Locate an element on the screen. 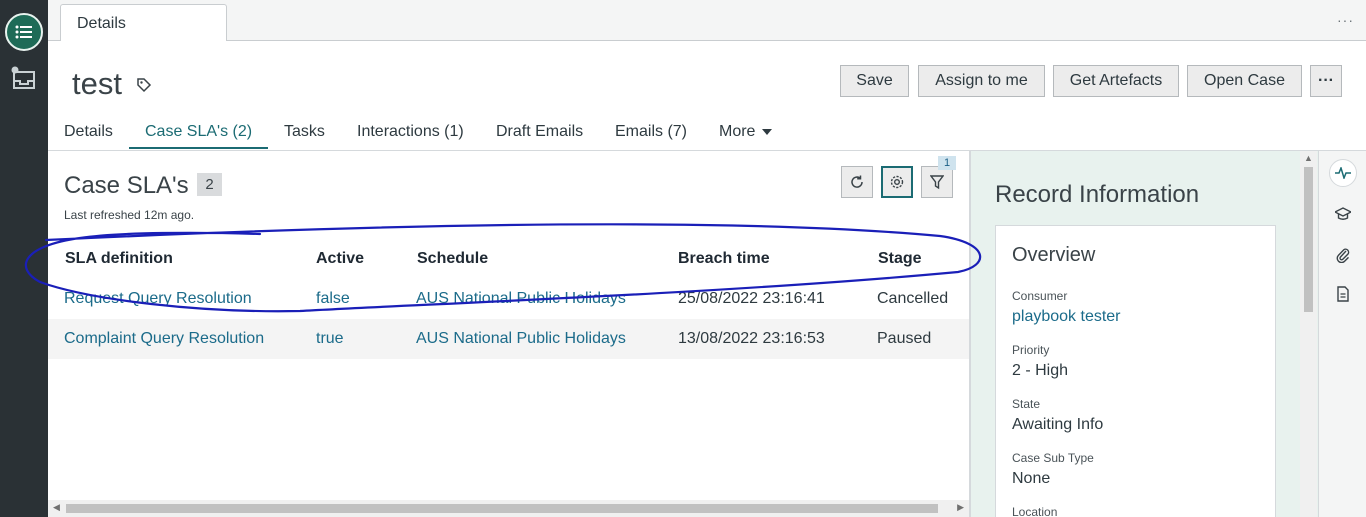 This screenshot has width=1366, height=517. document-icon is located at coordinates (1343, 294).